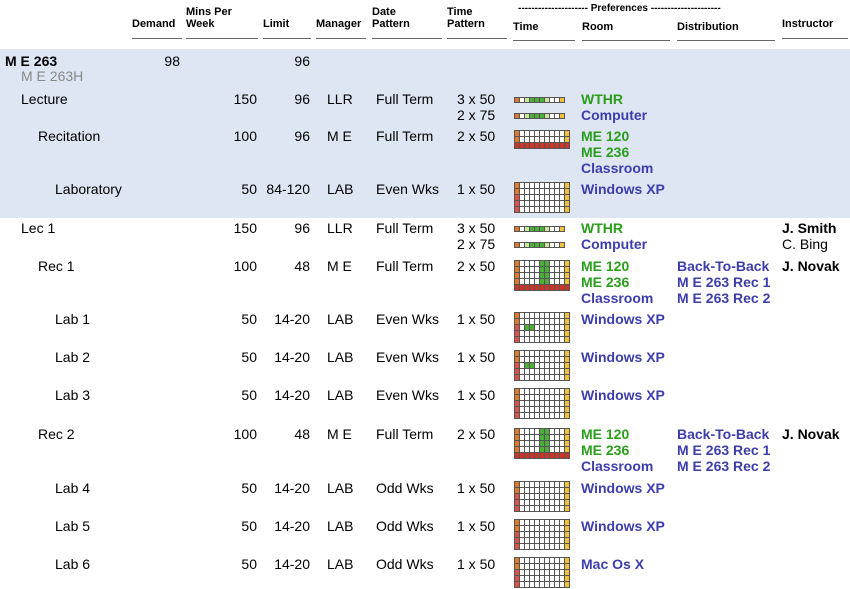 The image size is (850, 589). What do you see at coordinates (56, 266) in the screenshot?
I see `section-name: Rec 1` at bounding box center [56, 266].